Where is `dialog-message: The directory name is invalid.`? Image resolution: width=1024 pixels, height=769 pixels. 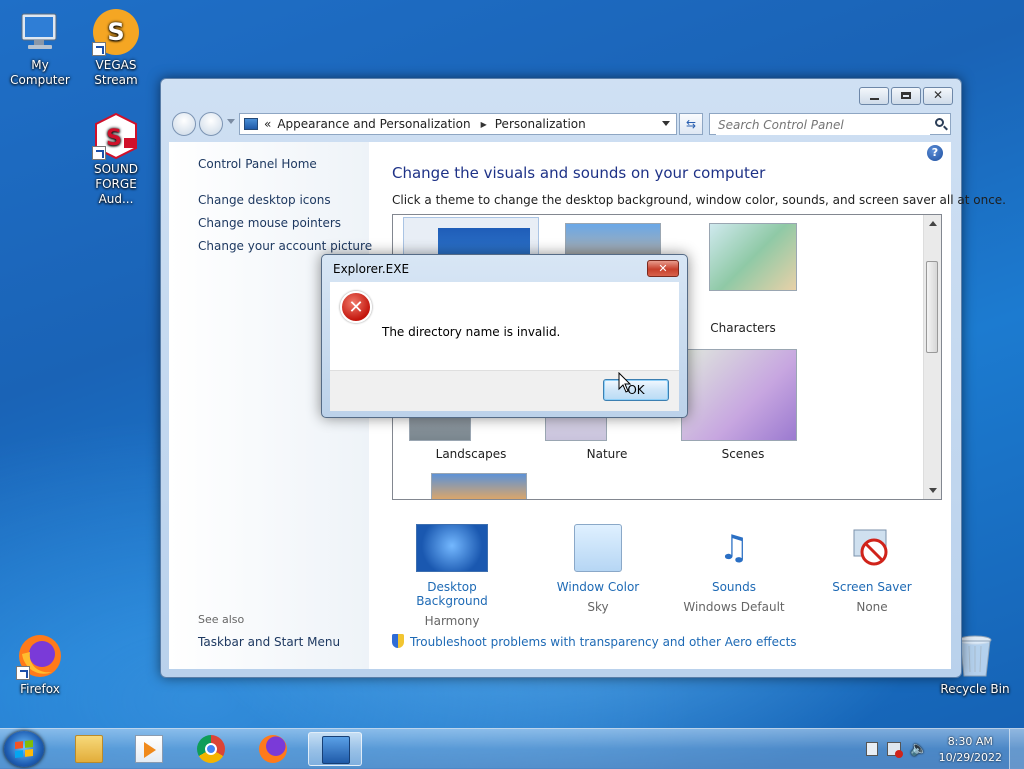
dialog-message: The directory name is invalid. is located at coordinates (471, 332).